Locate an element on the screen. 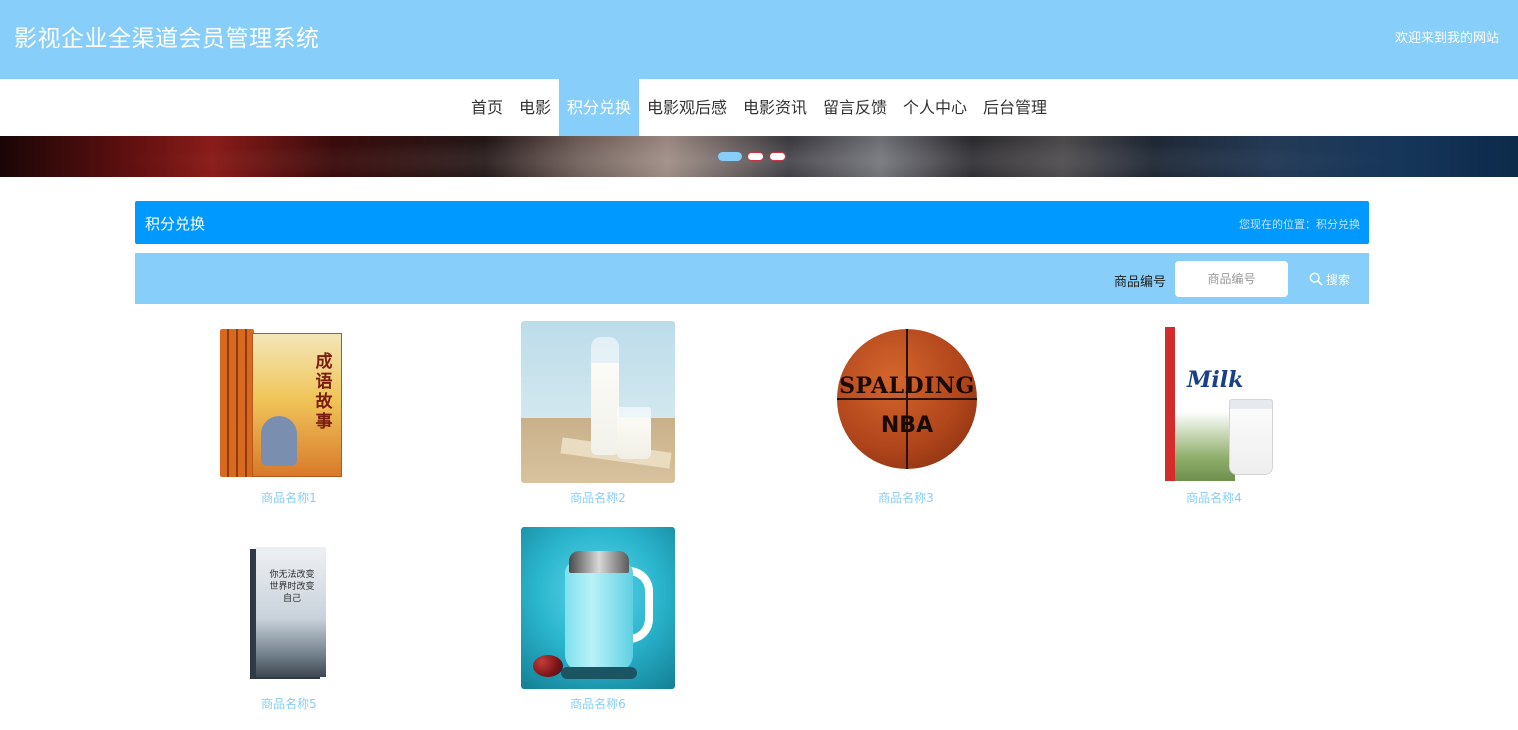 This screenshot has height=730, width=1518. site-header: 影视企业全渠道会员管理系统 欢迎来到我的网站 is located at coordinates (759, 39).